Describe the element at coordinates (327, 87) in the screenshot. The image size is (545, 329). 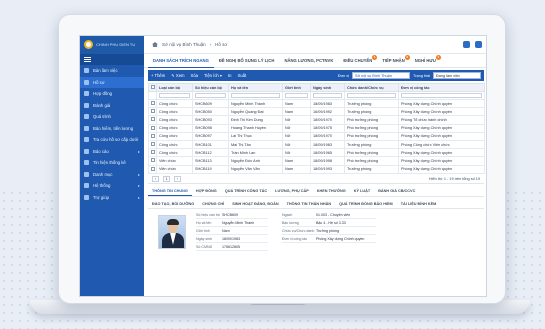
I see `column-header: Ngày sinh` at that location.